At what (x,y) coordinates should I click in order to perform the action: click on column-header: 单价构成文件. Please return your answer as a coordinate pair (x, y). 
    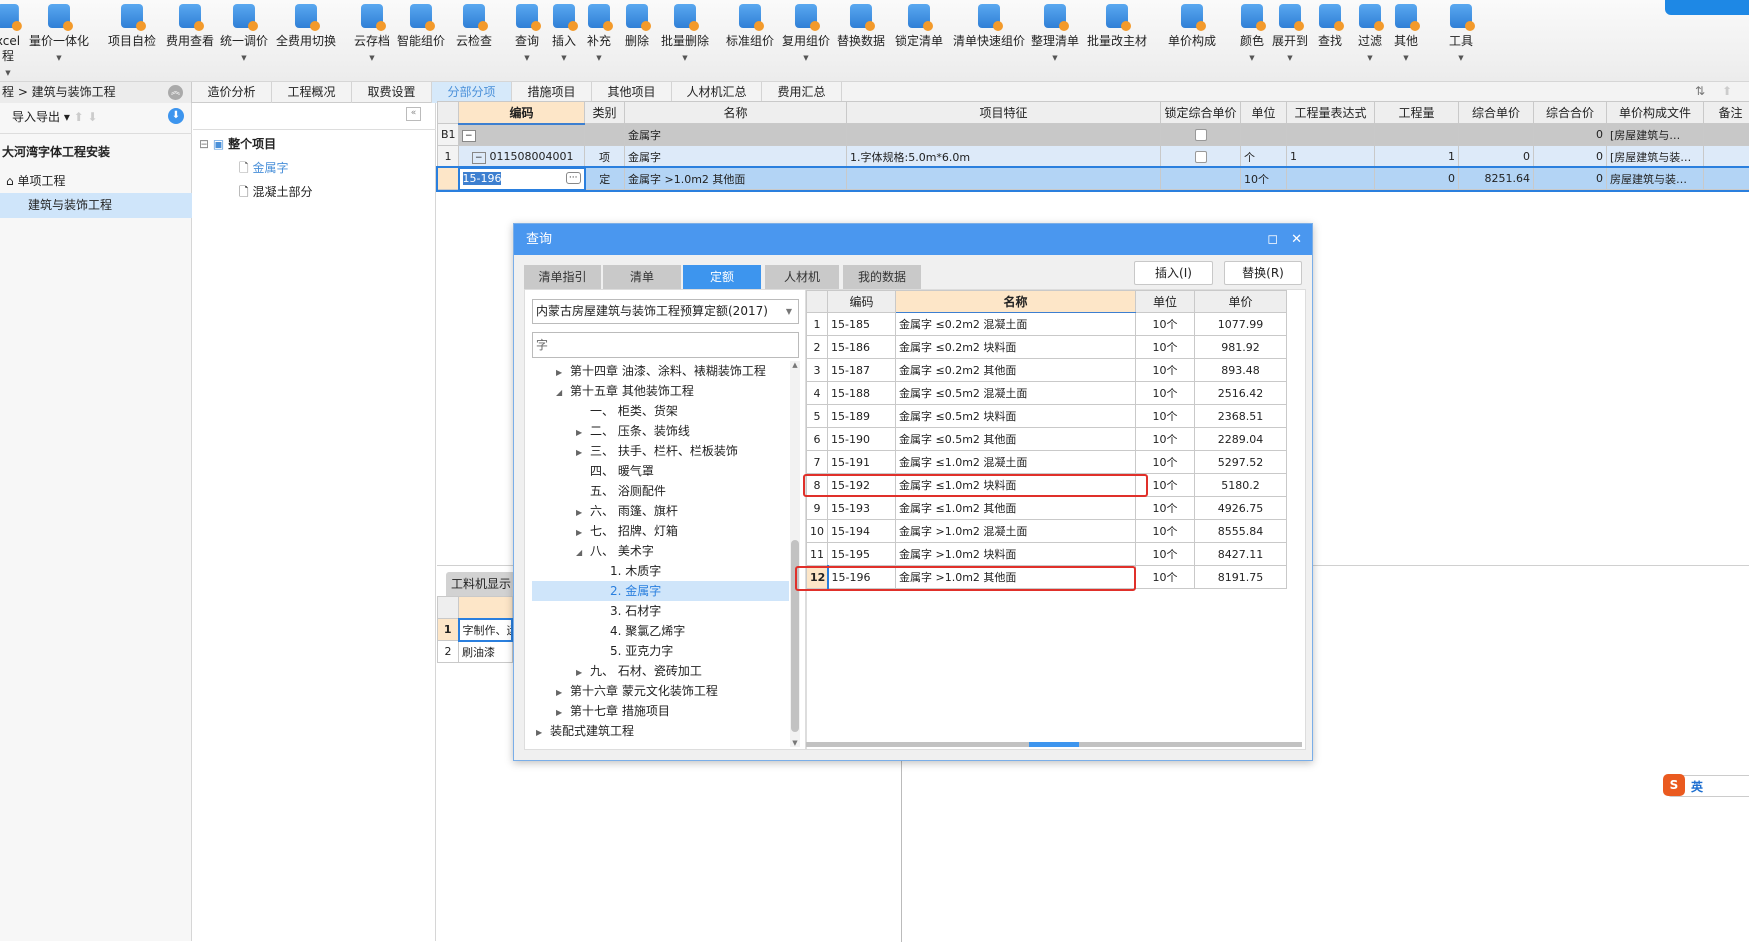
    Looking at the image, I should click on (1655, 113).